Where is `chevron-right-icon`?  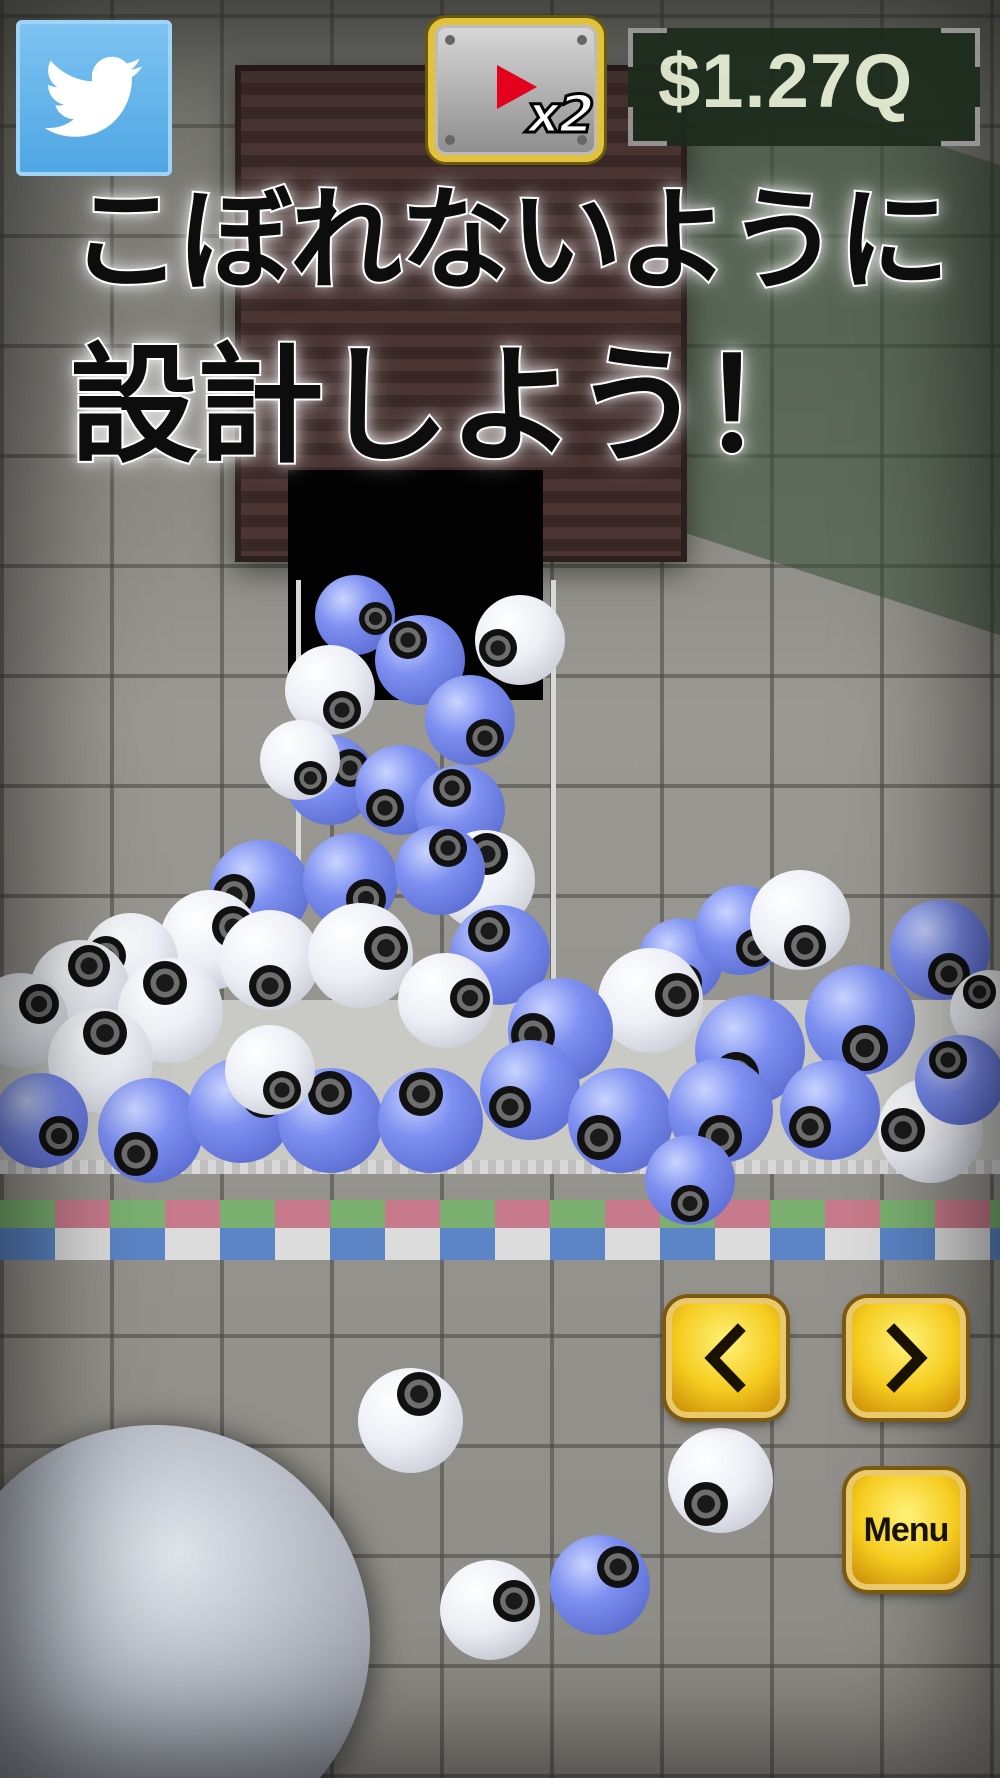 chevron-right-icon is located at coordinates (907, 1358).